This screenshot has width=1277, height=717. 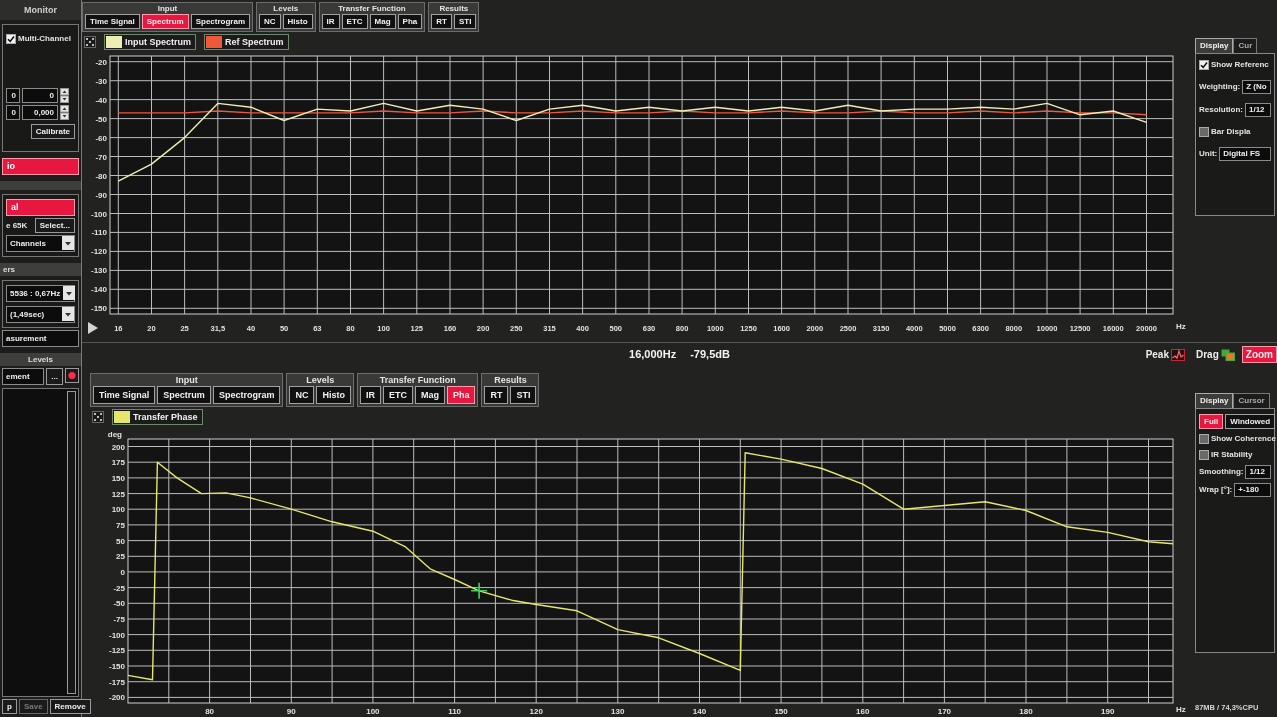 What do you see at coordinates (1221, 472) in the screenshot?
I see `field-label: Smoothing:` at bounding box center [1221, 472].